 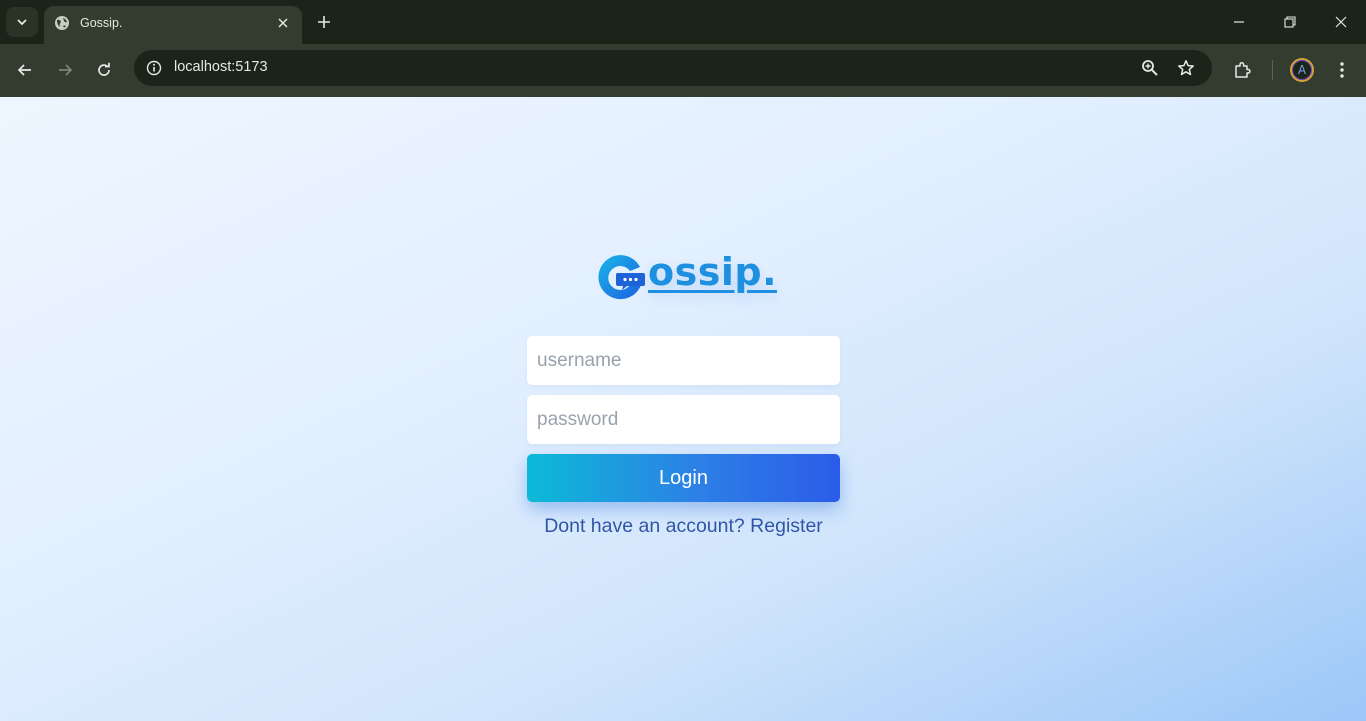 What do you see at coordinates (683, 360) in the screenshot?
I see `username-input` at bounding box center [683, 360].